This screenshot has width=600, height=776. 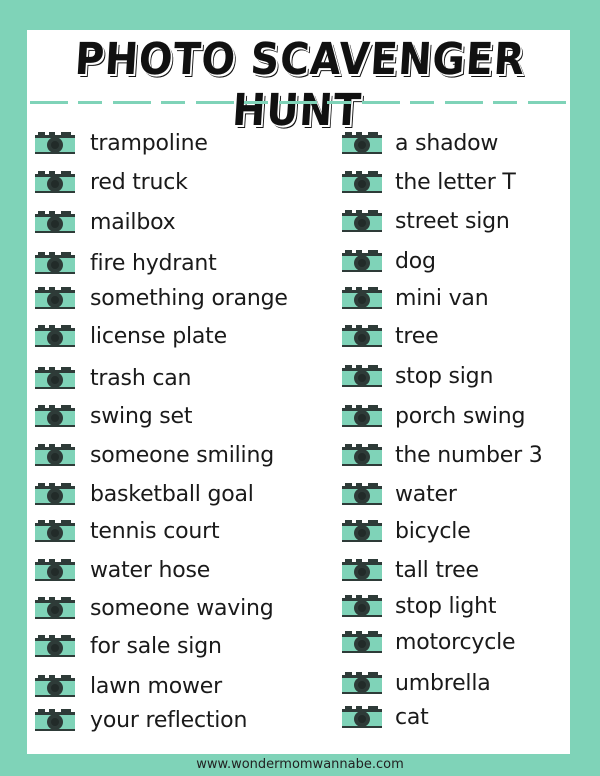 I want to click on list-item: your reflection, so click(x=141, y=720).